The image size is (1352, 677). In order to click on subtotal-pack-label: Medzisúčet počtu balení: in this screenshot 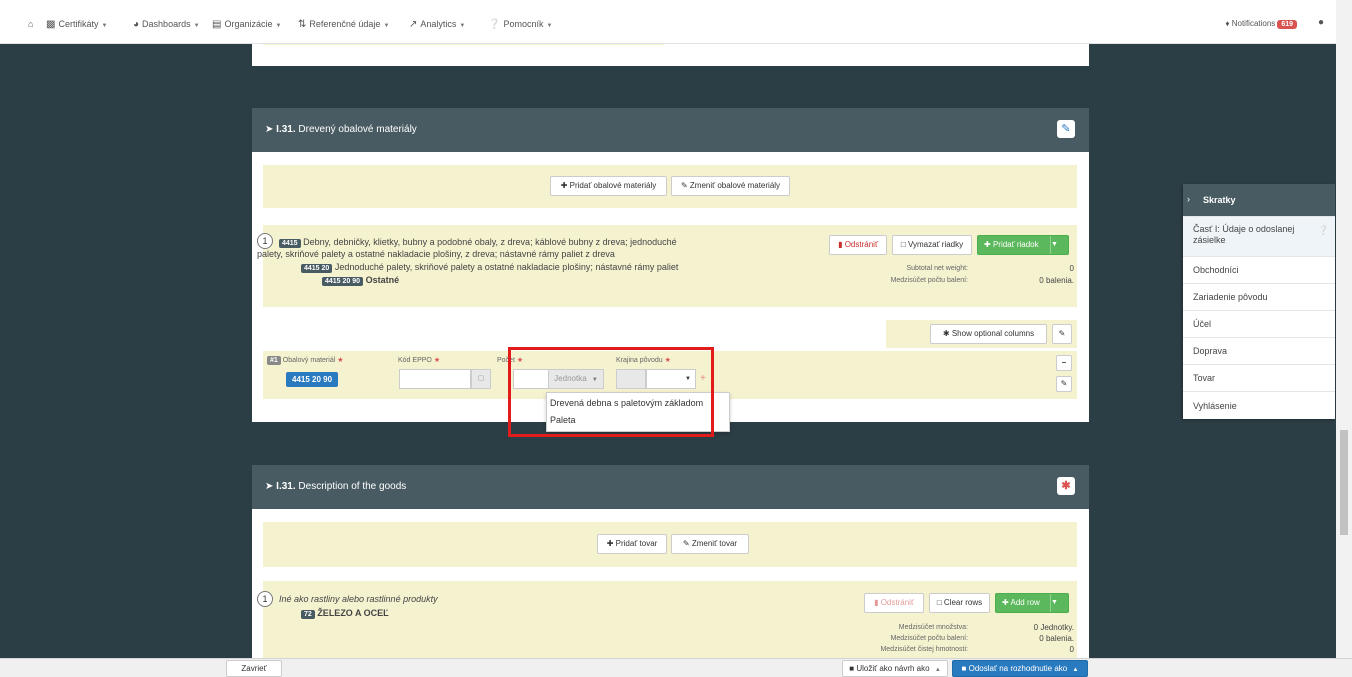, I will do `click(929, 280)`.